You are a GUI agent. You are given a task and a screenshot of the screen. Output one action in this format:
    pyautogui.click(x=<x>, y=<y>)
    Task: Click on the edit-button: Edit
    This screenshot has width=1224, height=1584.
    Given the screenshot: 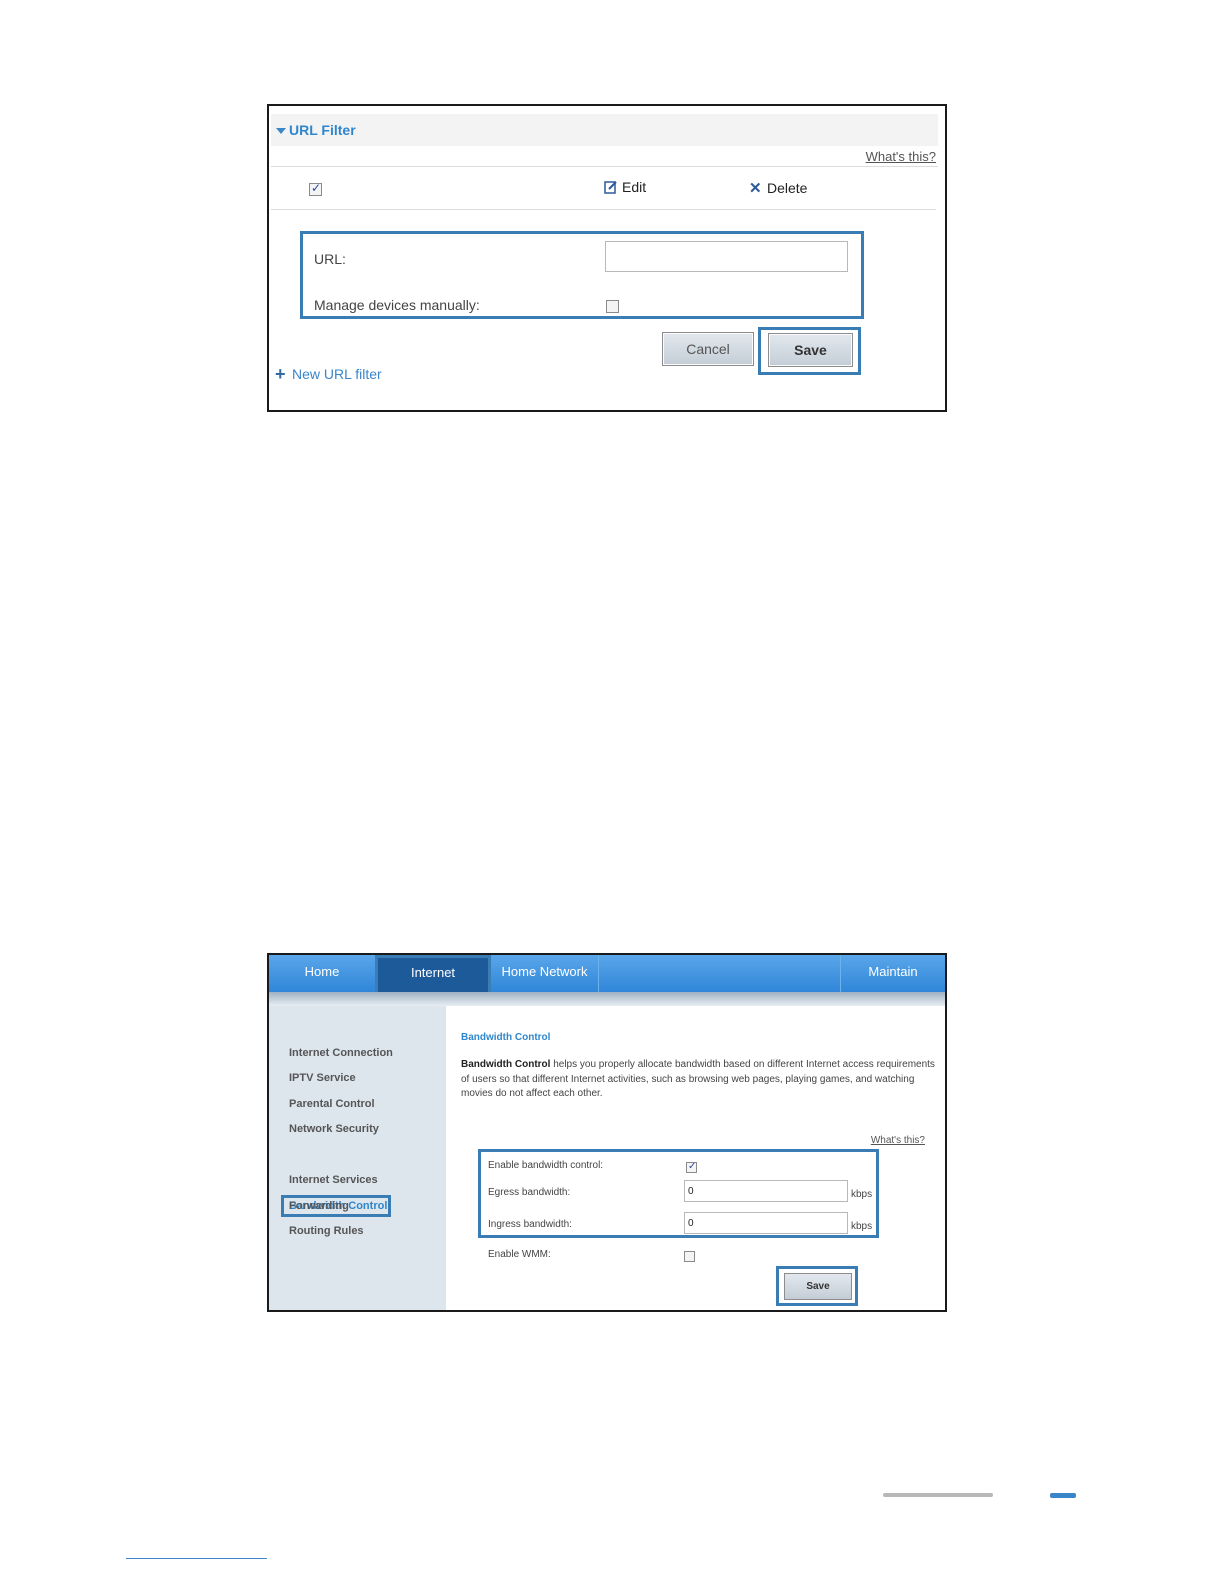 What is the action you would take?
    pyautogui.click(x=625, y=188)
    